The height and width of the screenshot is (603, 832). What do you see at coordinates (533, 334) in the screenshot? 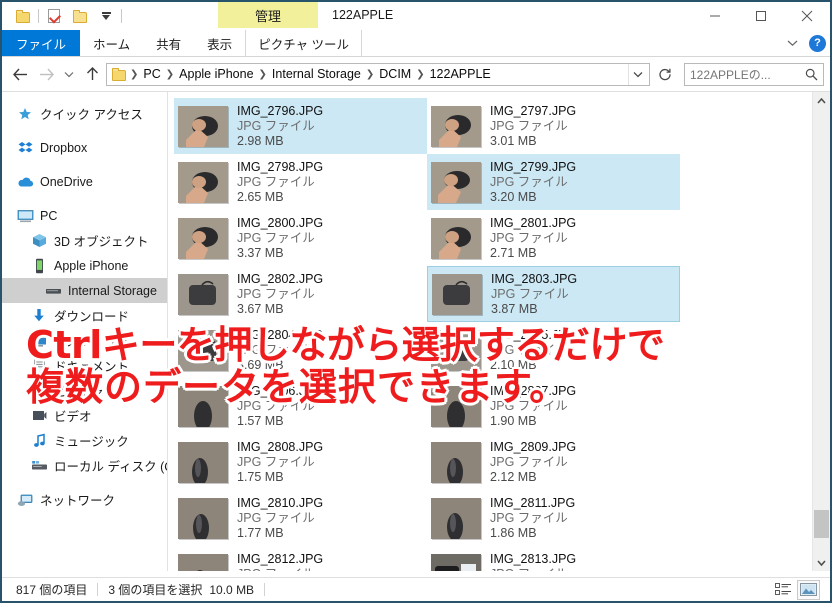
I see `file-name: IMG_2805.JPG` at bounding box center [533, 334].